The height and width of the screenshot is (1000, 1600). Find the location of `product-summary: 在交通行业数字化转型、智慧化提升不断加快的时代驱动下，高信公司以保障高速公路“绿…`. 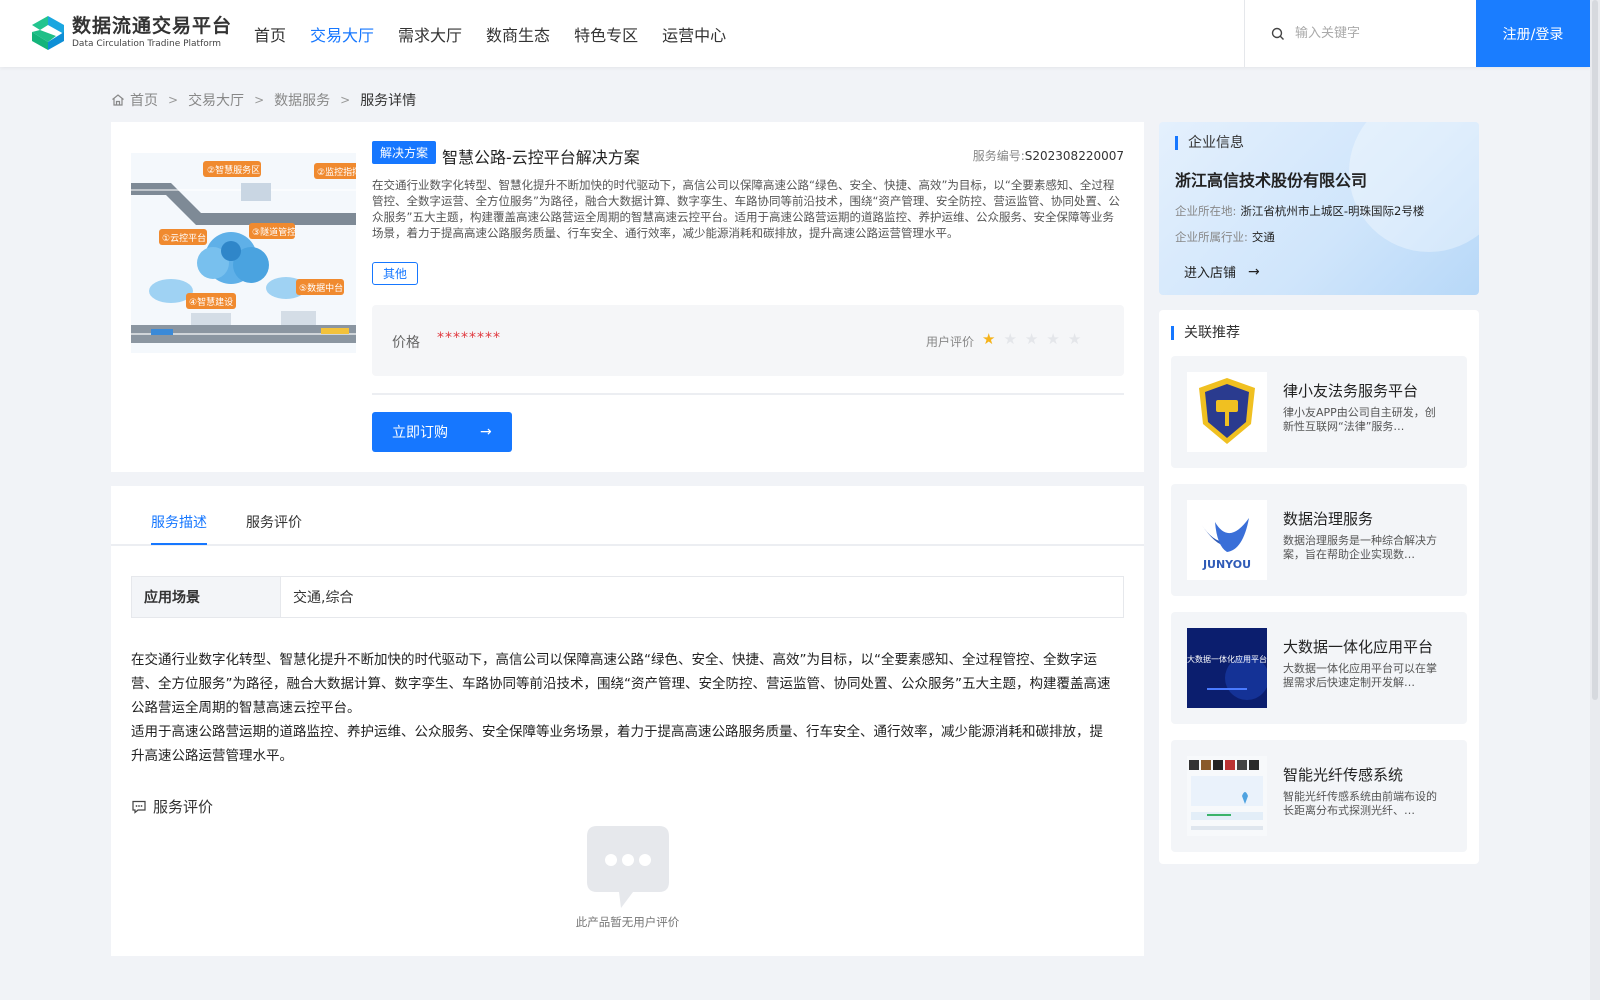

product-summary: 在交通行业数字化转型、智慧化提升不断加快的时代驱动下，高信公司以保障高速公路“绿… is located at coordinates (746, 209).